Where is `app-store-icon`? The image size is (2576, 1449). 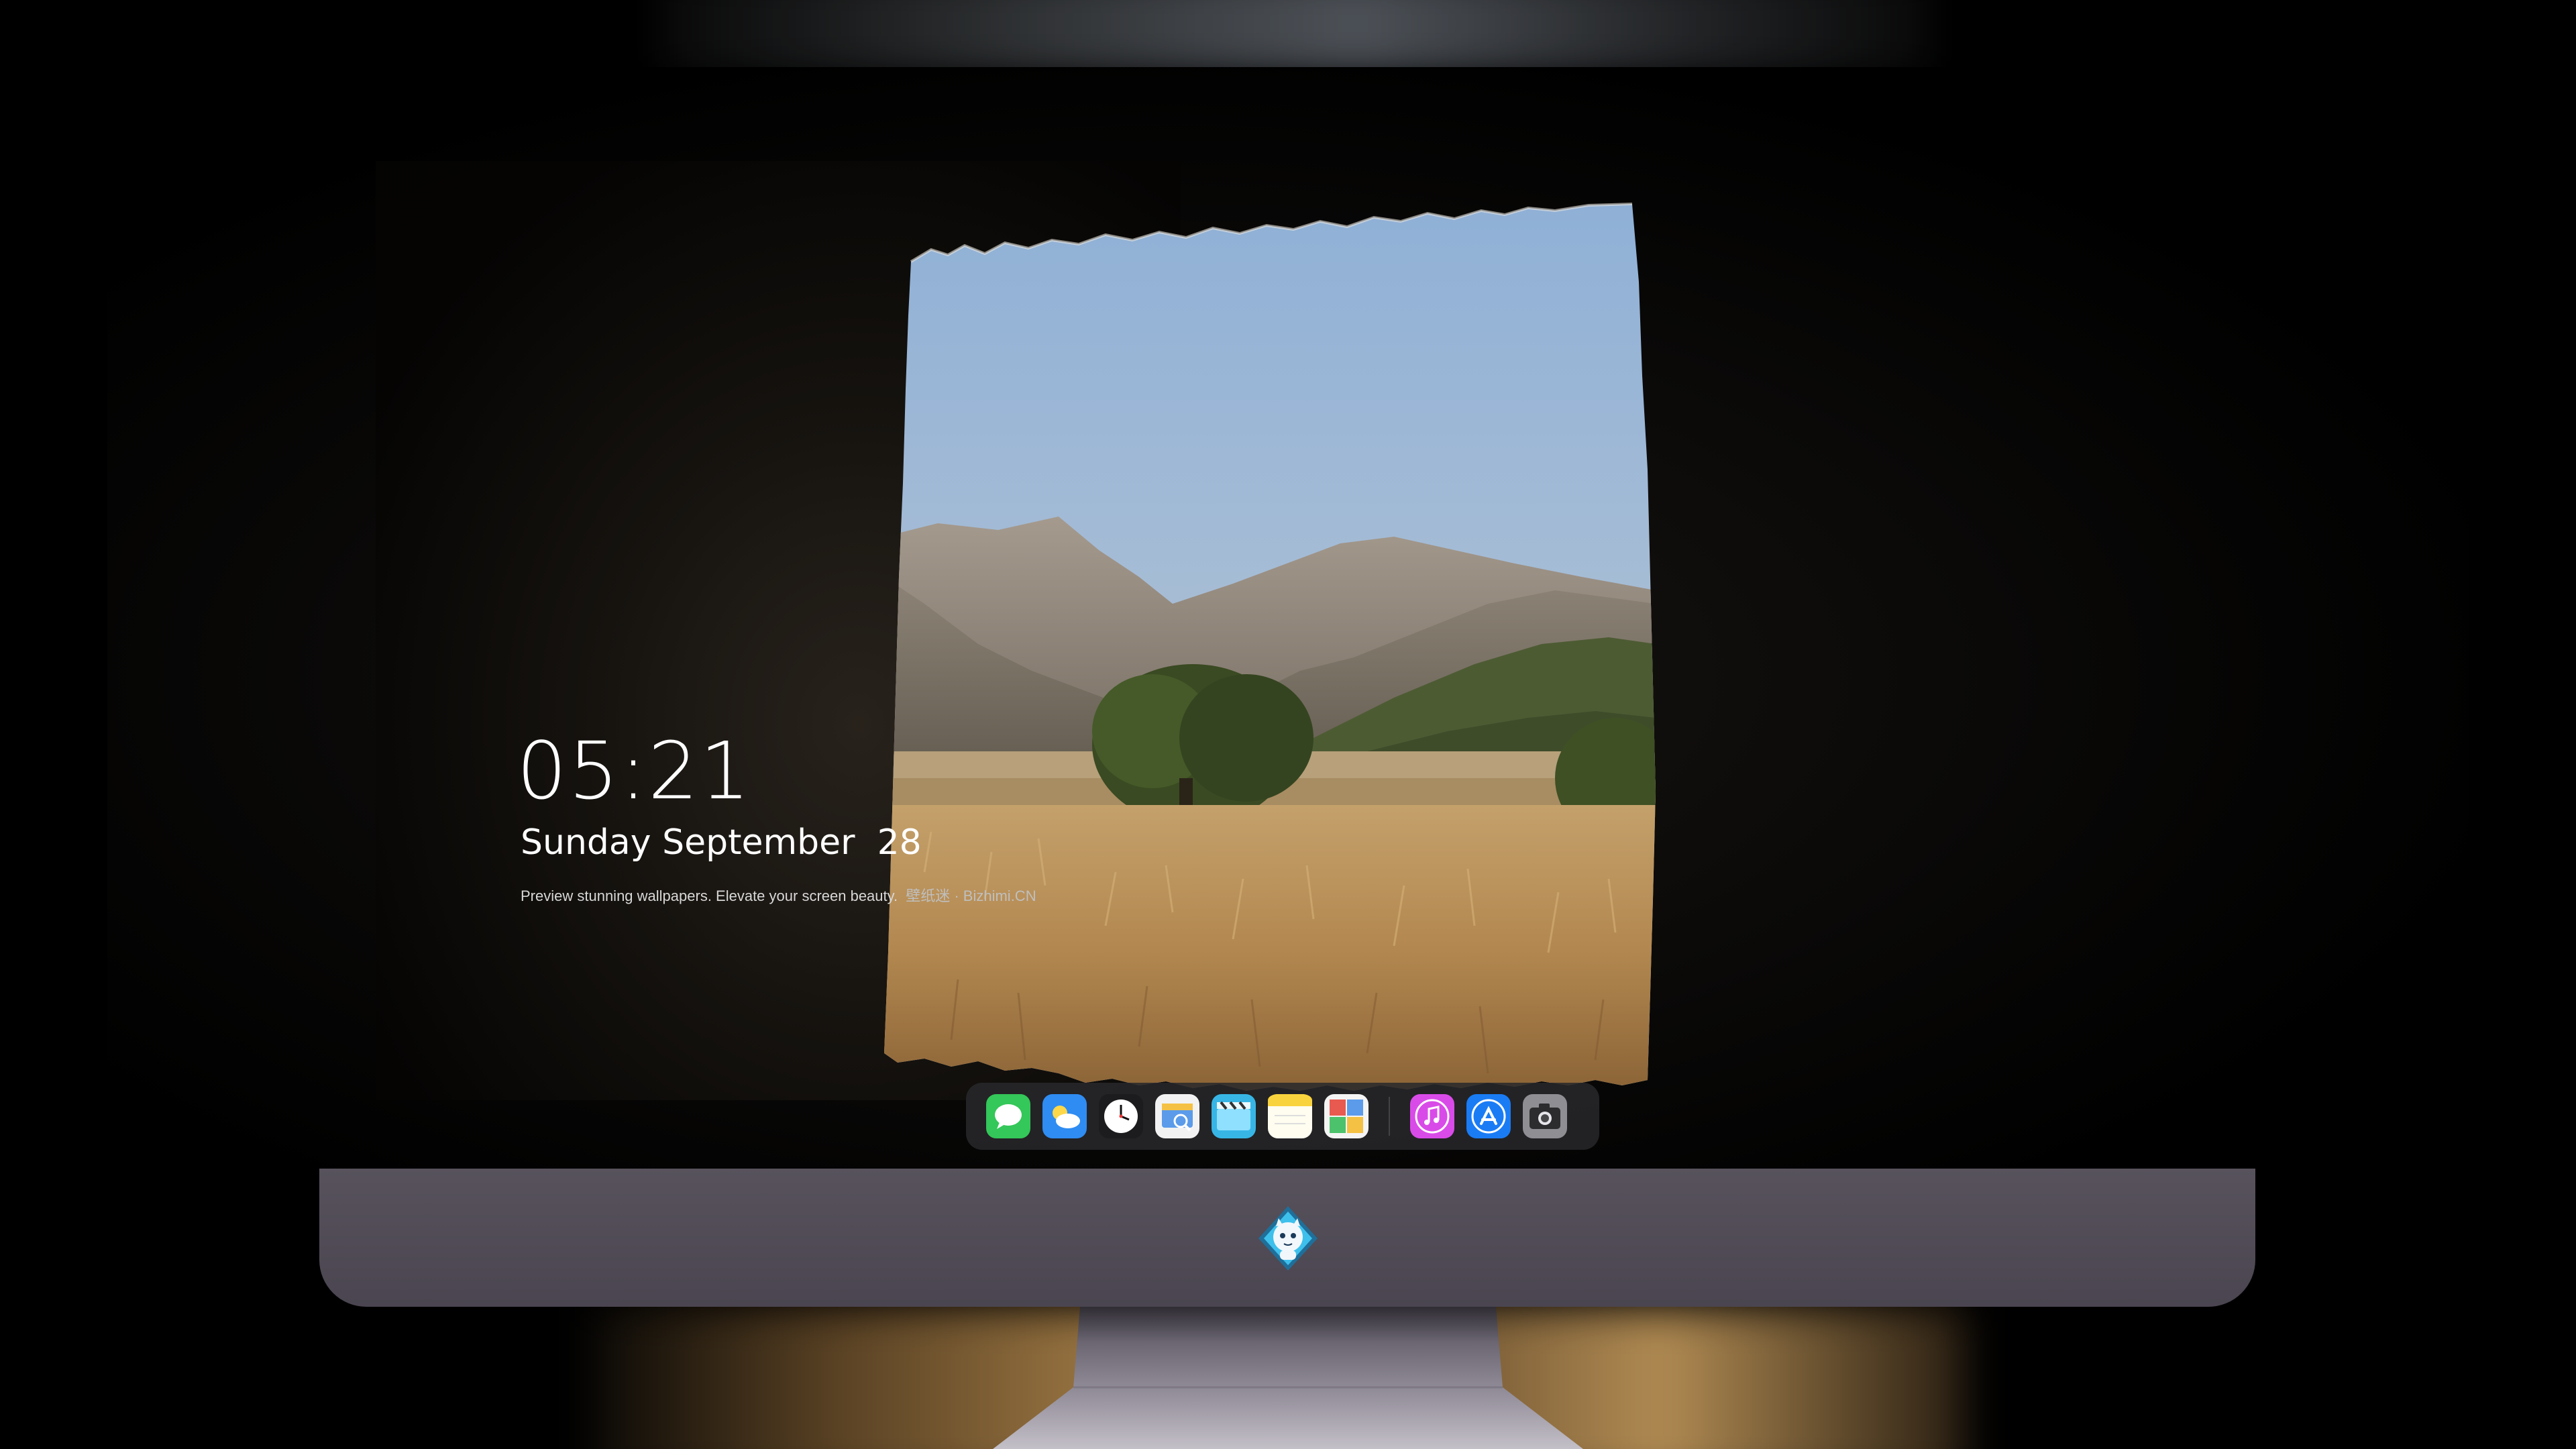
app-store-icon is located at coordinates (1488, 1116).